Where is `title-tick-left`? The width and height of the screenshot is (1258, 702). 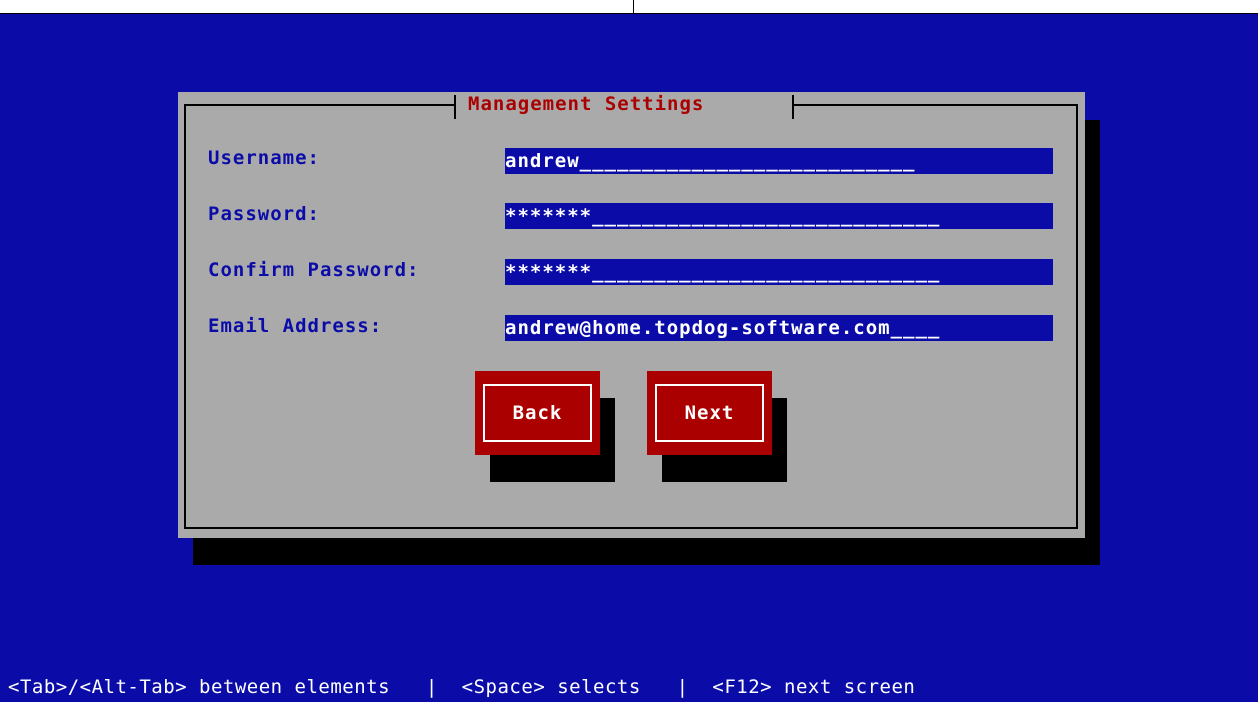 title-tick-left is located at coordinates (455, 107).